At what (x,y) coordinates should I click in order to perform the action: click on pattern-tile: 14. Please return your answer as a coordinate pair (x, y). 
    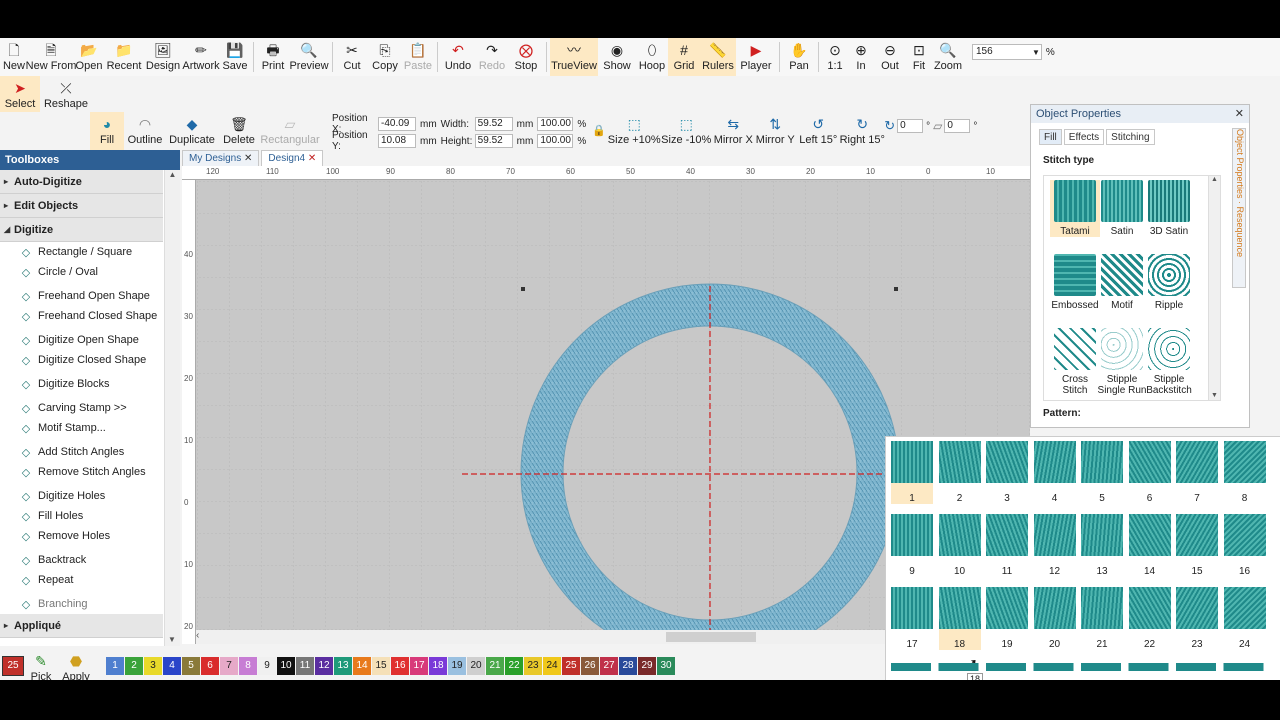
    Looking at the image, I should click on (1149, 545).